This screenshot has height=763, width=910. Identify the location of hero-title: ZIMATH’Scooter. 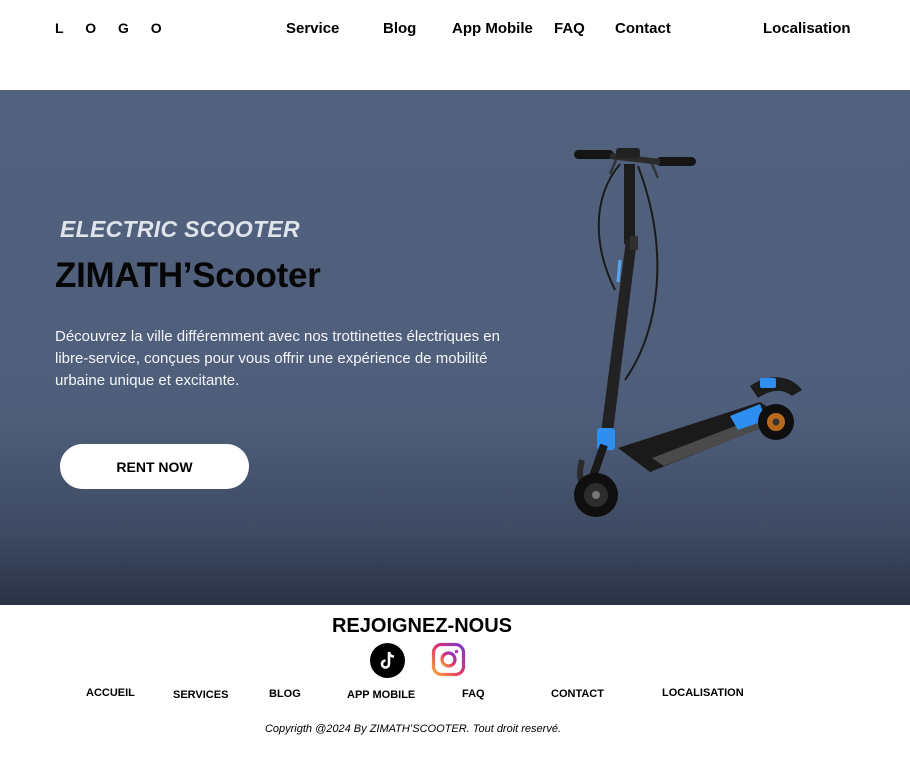
(188, 275).